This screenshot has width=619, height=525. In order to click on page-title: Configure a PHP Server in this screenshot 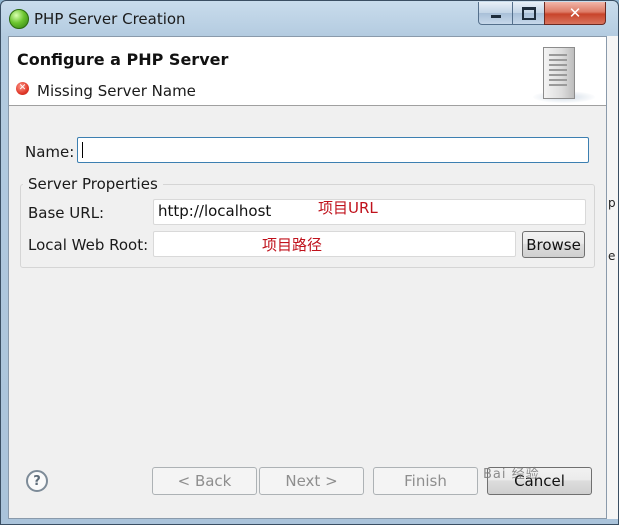, I will do `click(123, 59)`.